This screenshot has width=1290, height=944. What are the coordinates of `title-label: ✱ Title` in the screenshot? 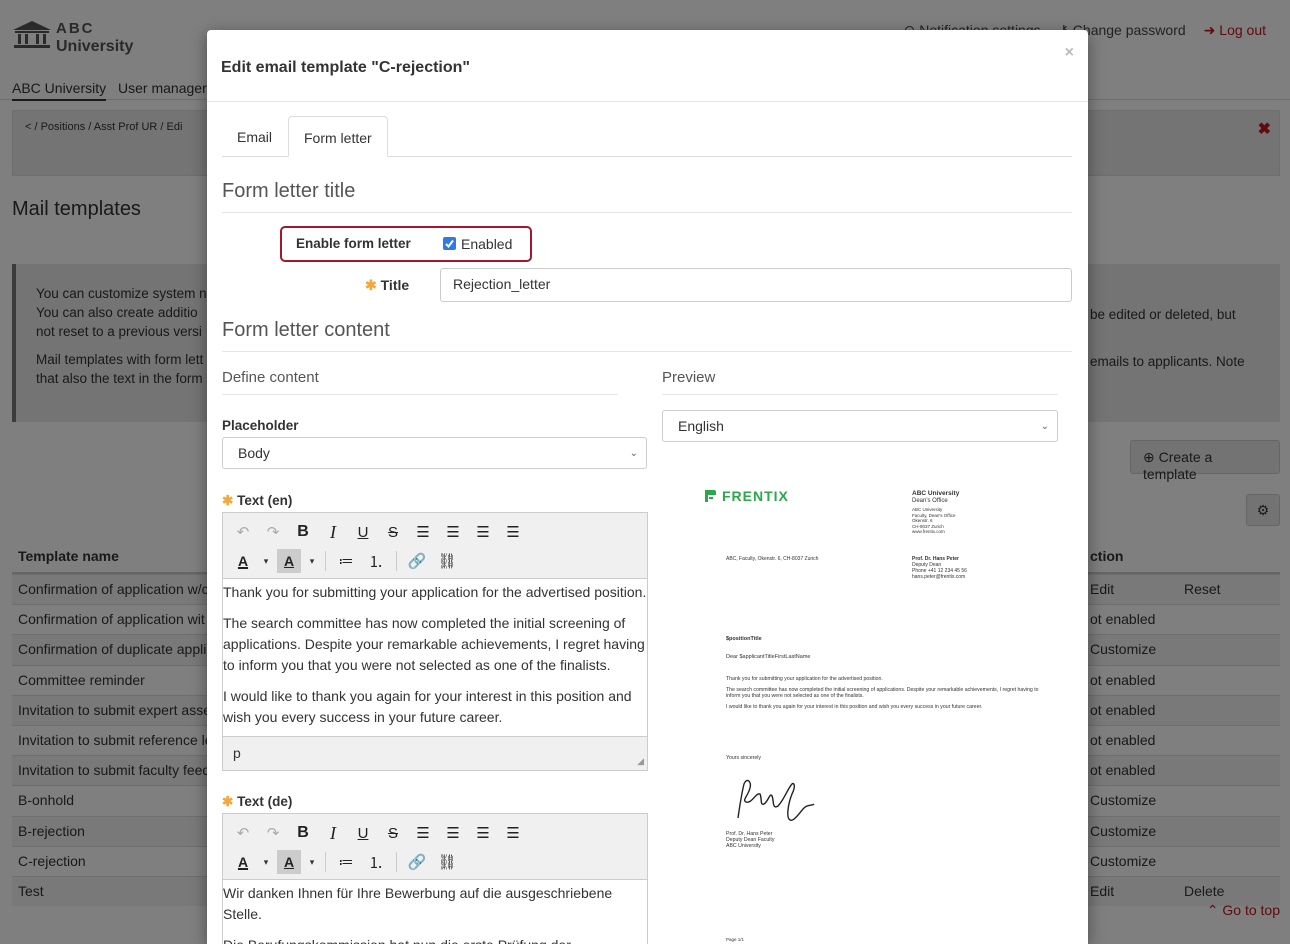 It's located at (387, 285).